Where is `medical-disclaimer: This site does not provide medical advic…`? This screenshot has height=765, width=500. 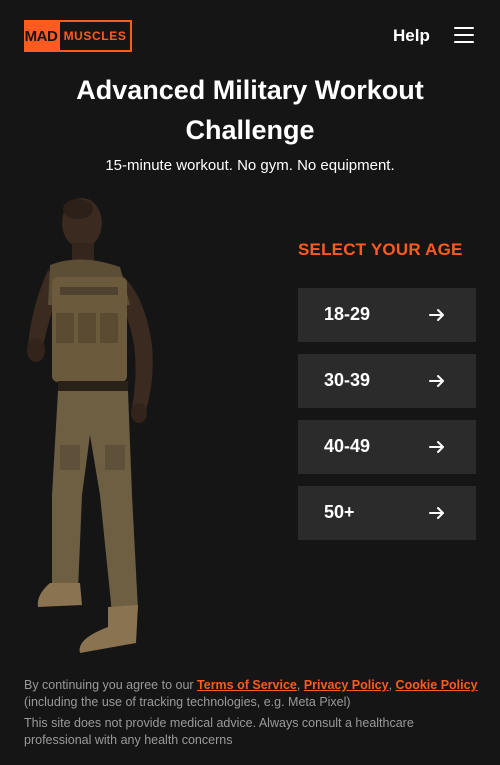 medical-disclaimer: This site does not provide medical advic… is located at coordinates (219, 731).